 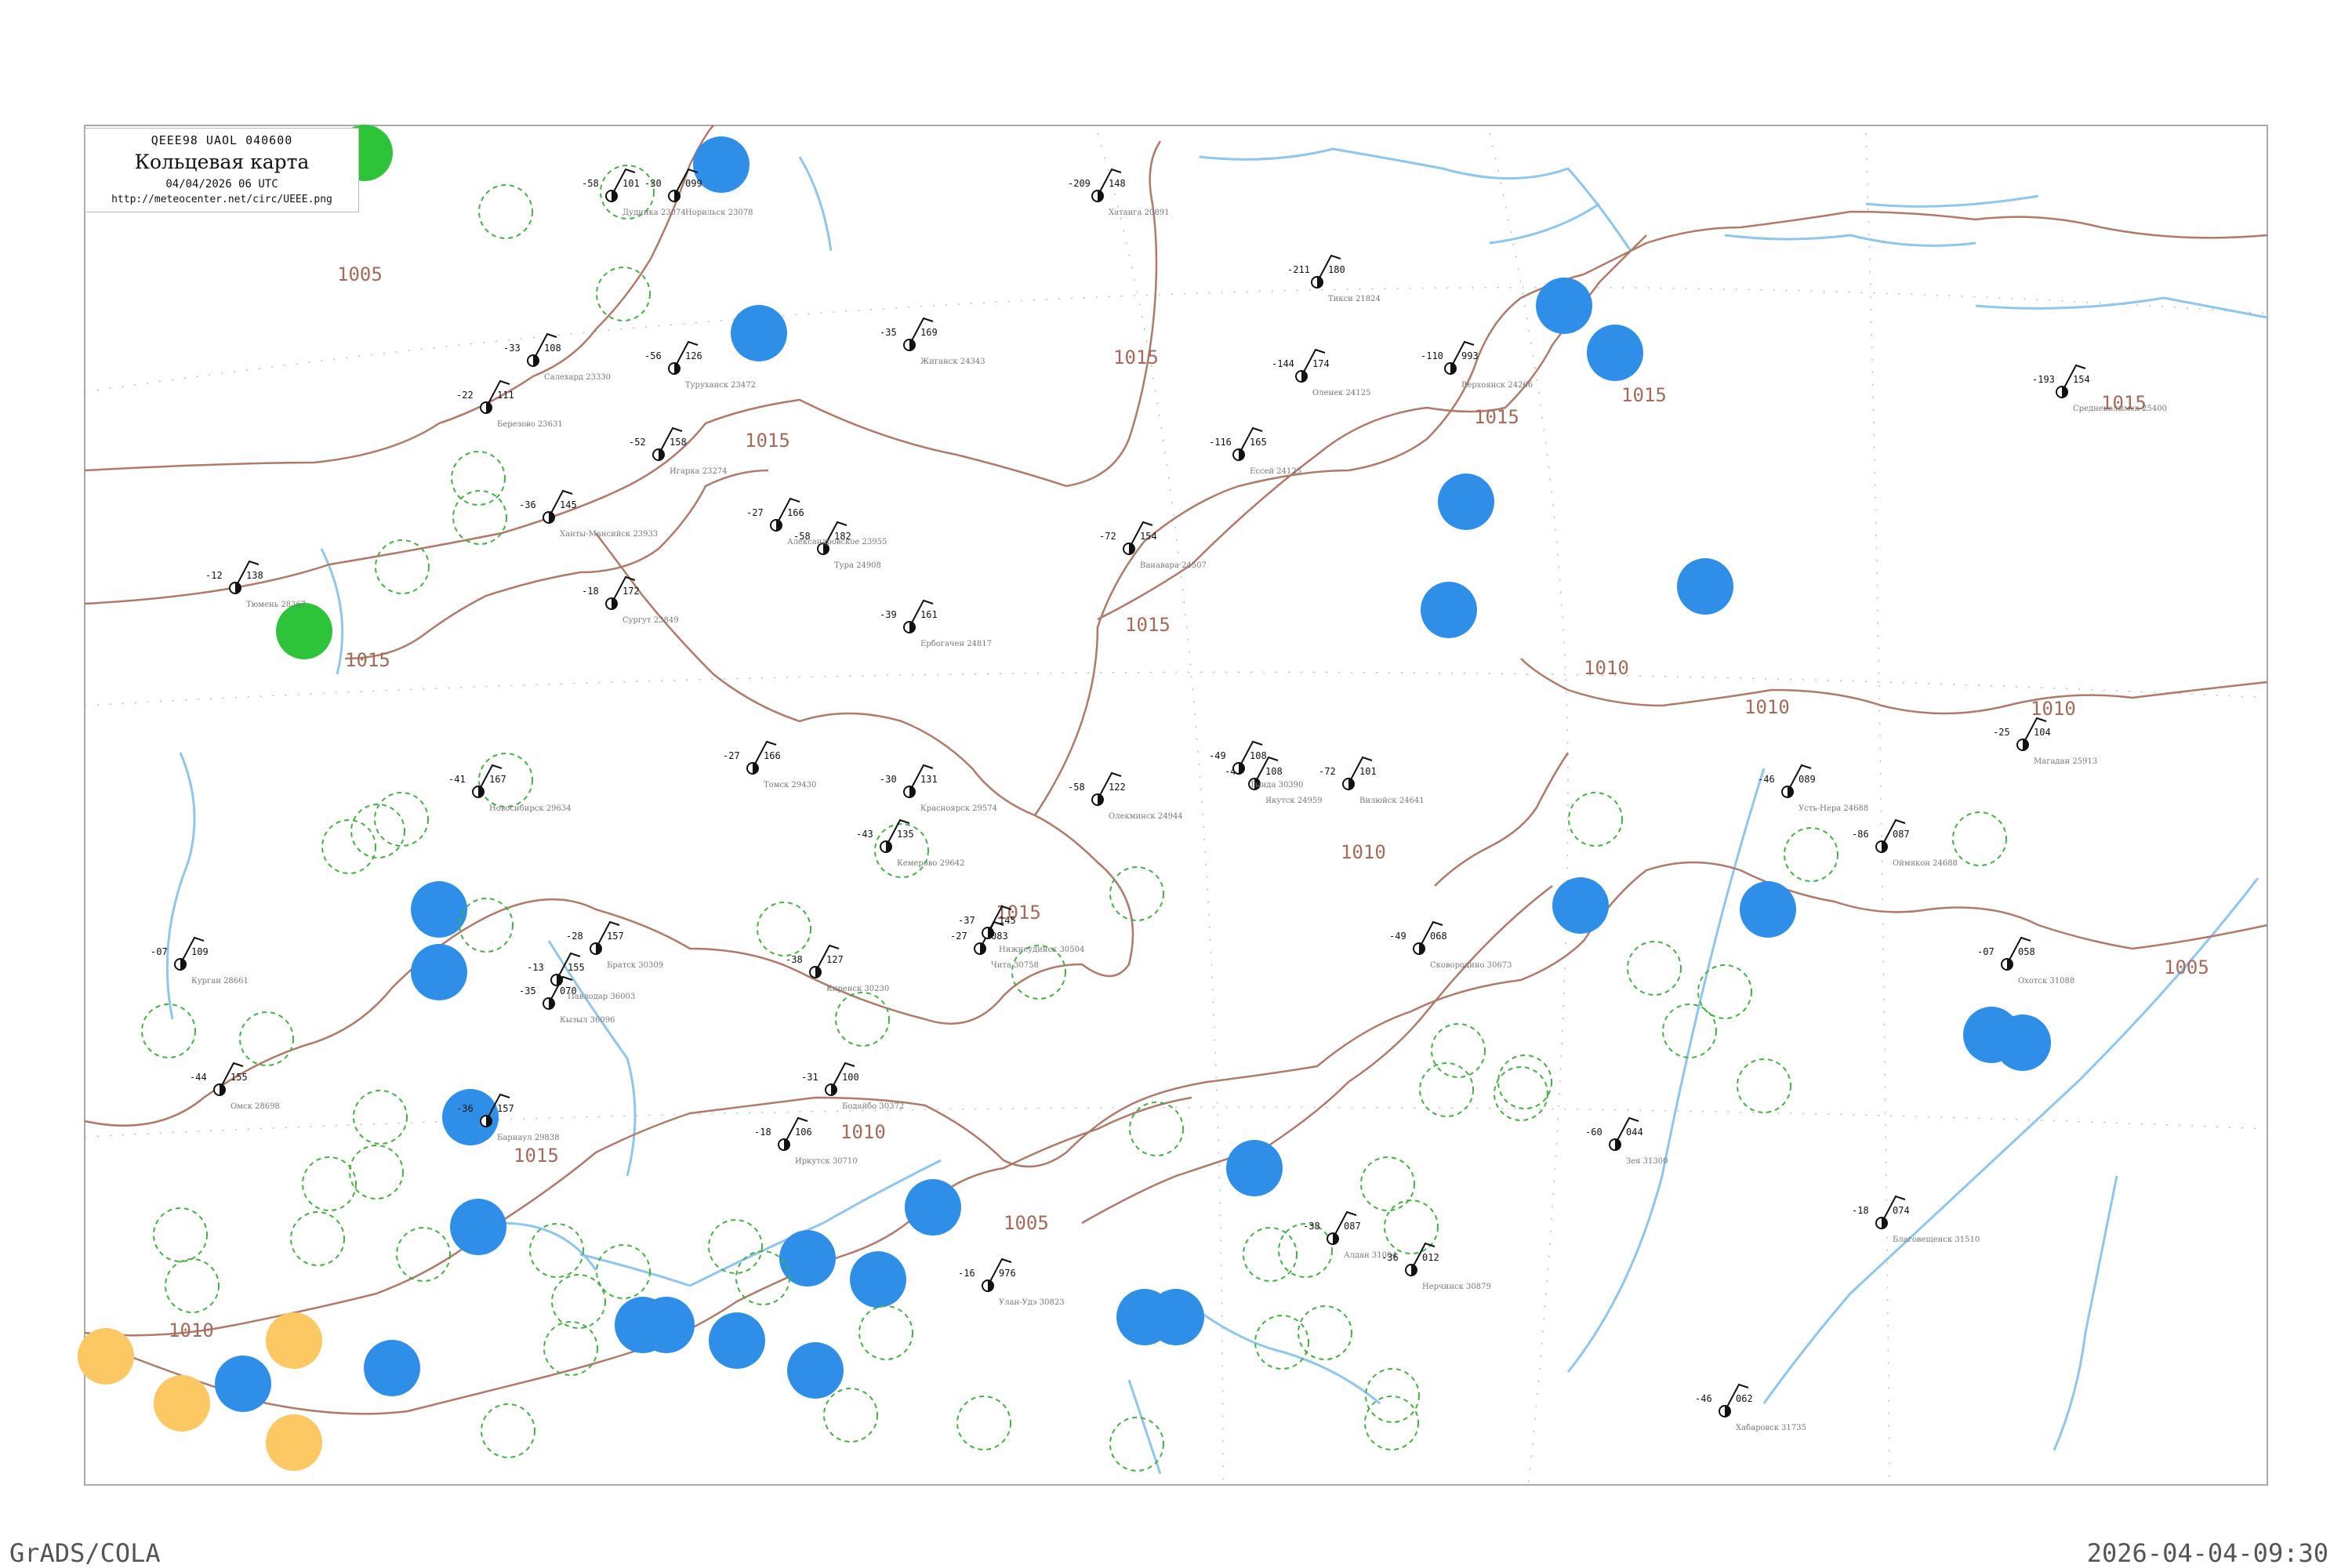 I want to click on station-name: Жиганск 24343, so click(x=953, y=362).